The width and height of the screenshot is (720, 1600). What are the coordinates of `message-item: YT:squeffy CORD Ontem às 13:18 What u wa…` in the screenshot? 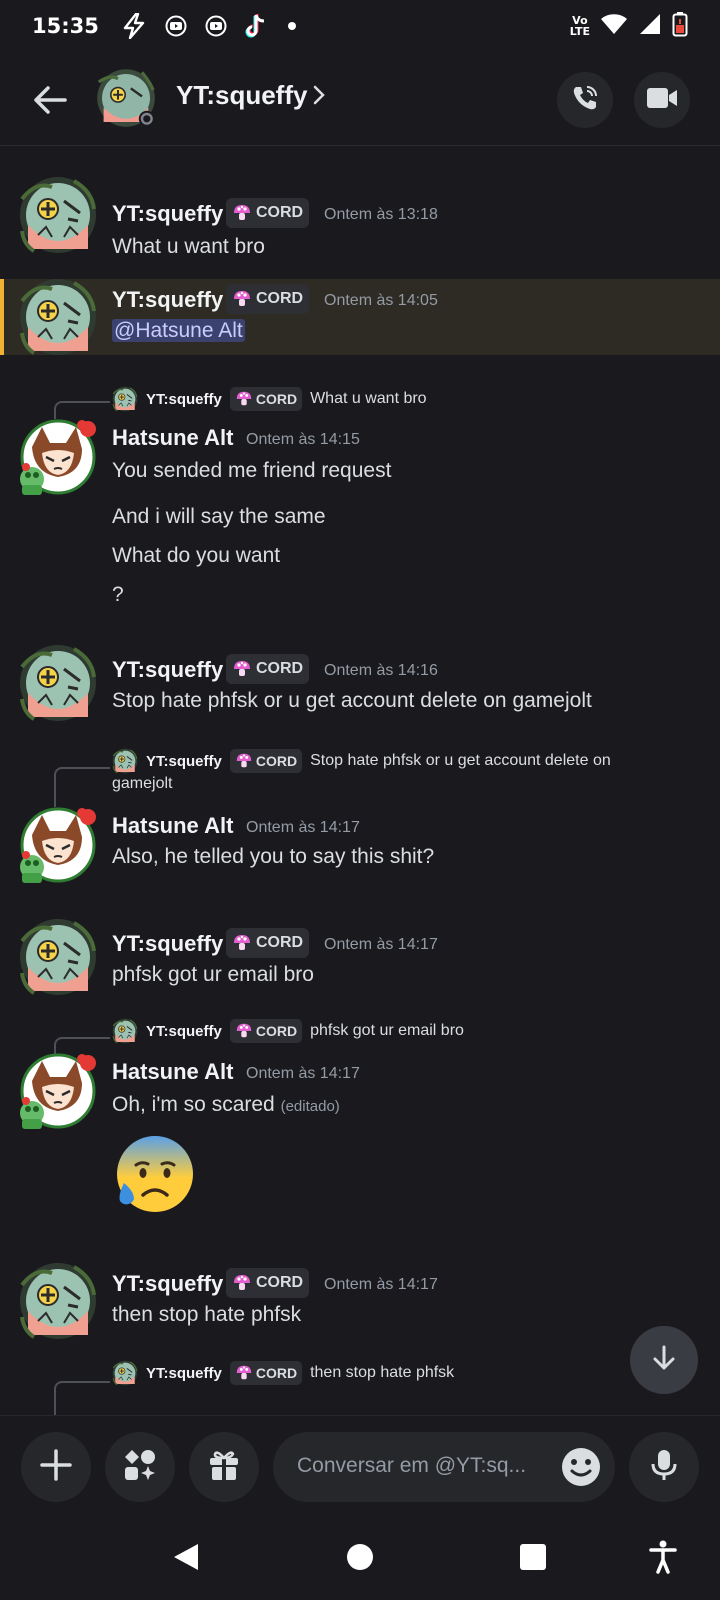 It's located at (360, 217).